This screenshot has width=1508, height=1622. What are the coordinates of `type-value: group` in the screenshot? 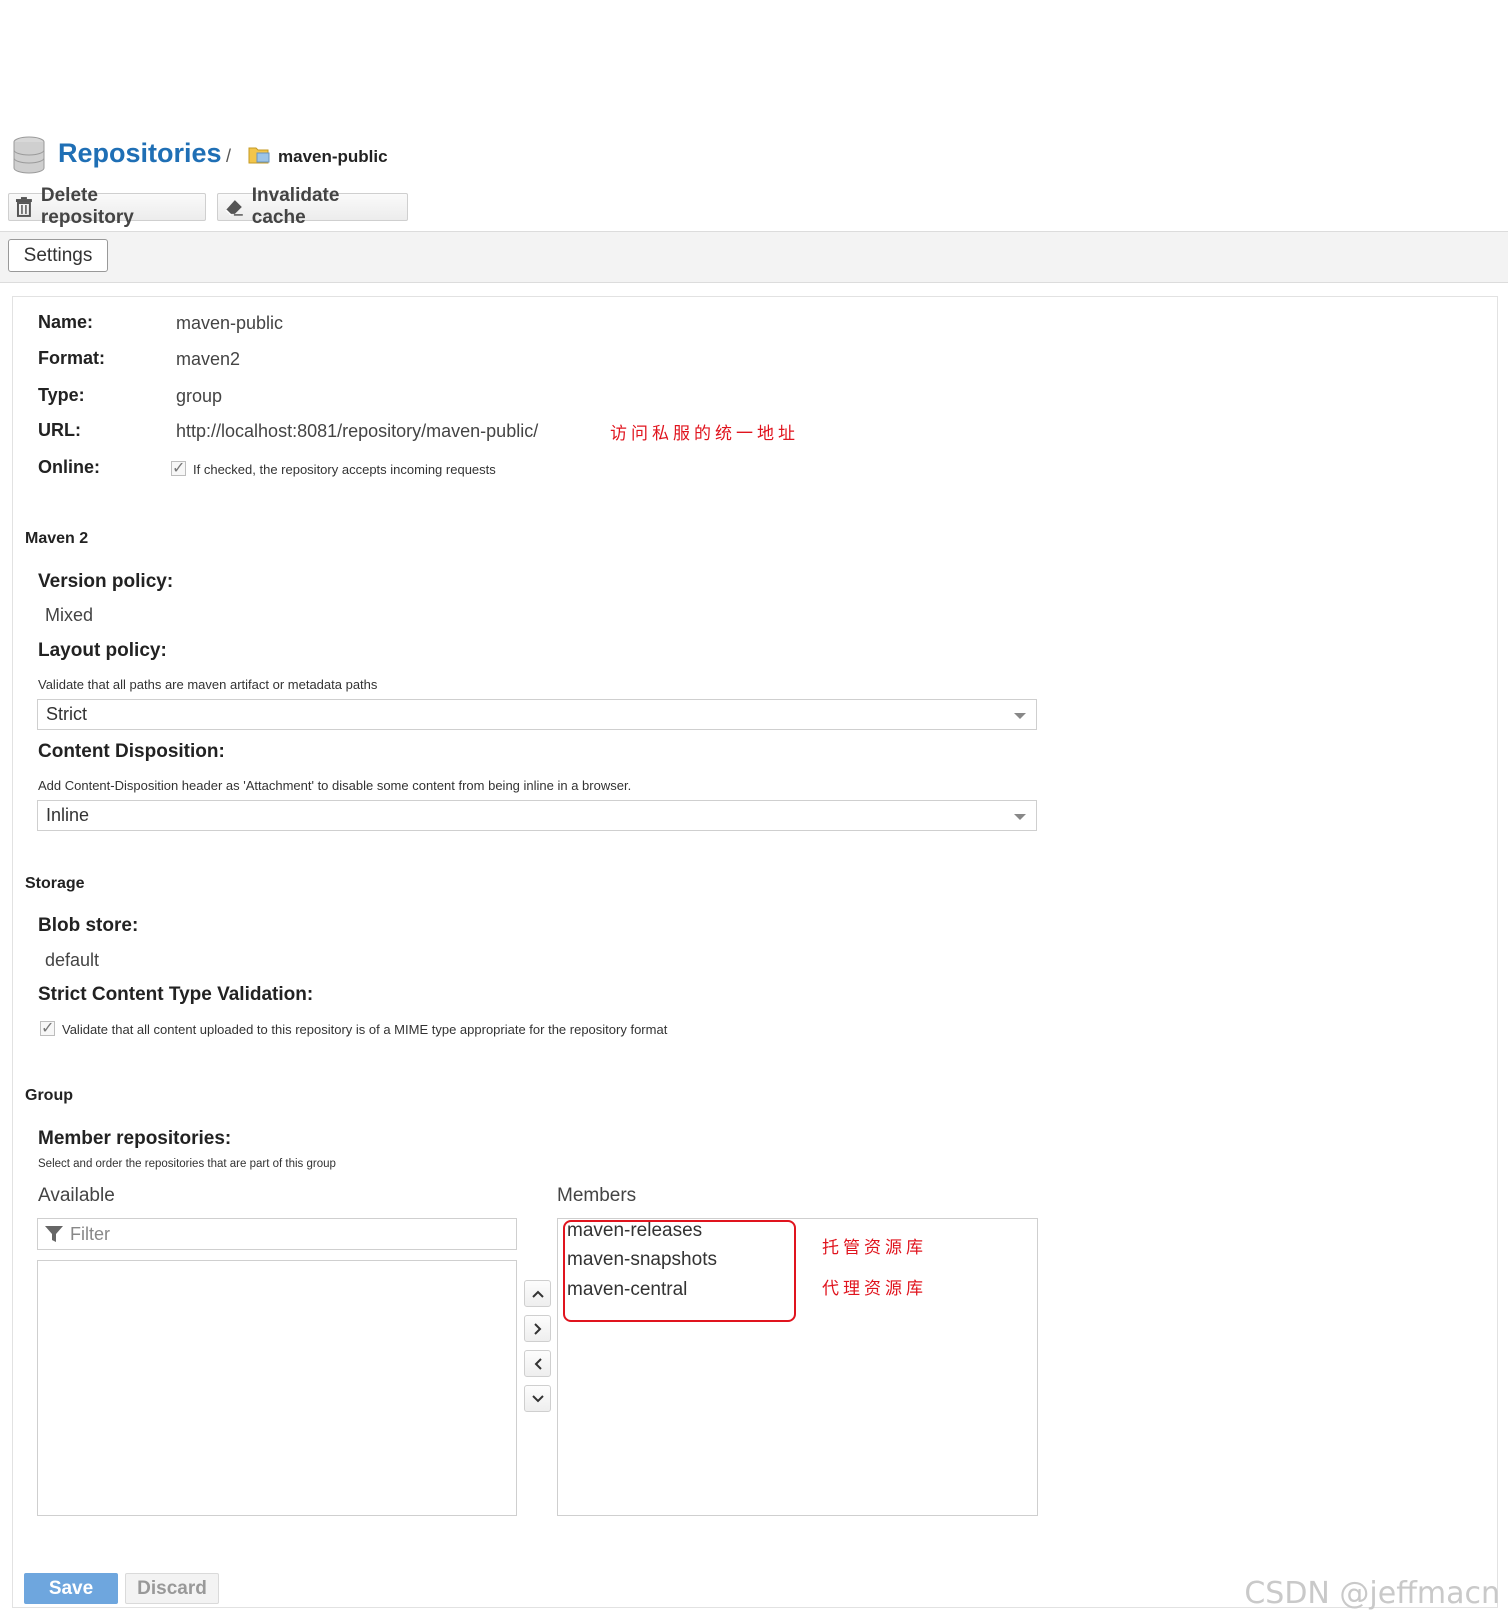 It's located at (199, 396).